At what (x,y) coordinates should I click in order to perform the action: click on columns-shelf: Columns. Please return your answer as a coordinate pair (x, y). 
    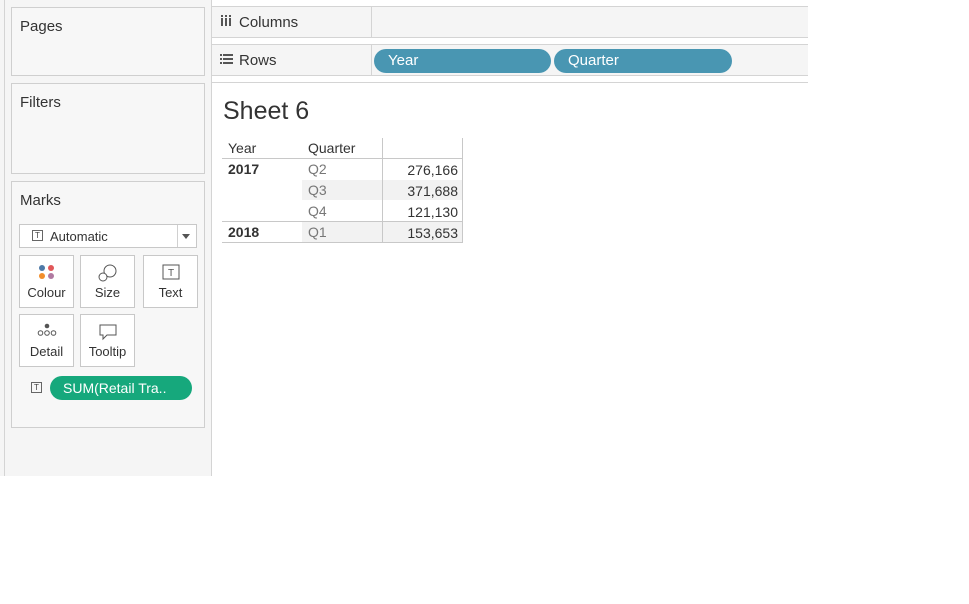
    Looking at the image, I should click on (509, 22).